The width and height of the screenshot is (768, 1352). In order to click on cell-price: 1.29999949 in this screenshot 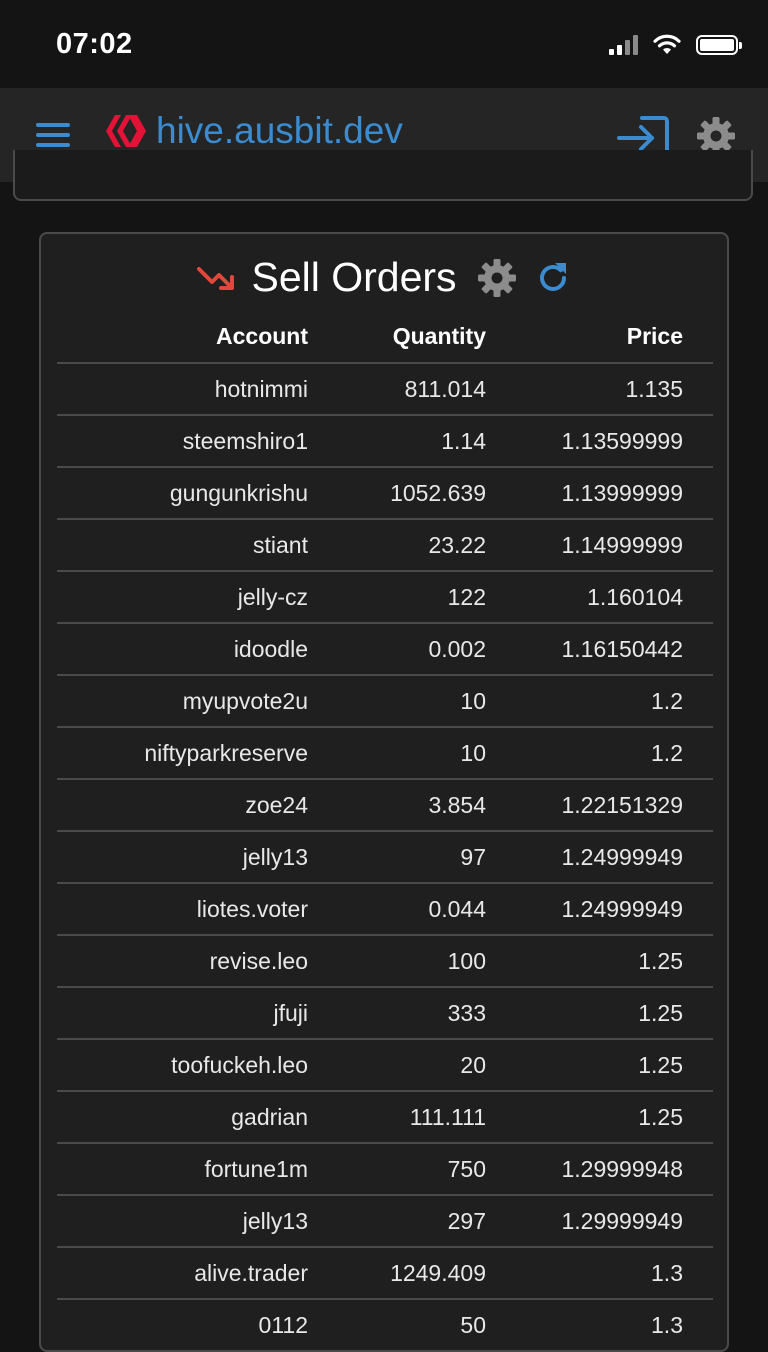, I will do `click(599, 1221)`.